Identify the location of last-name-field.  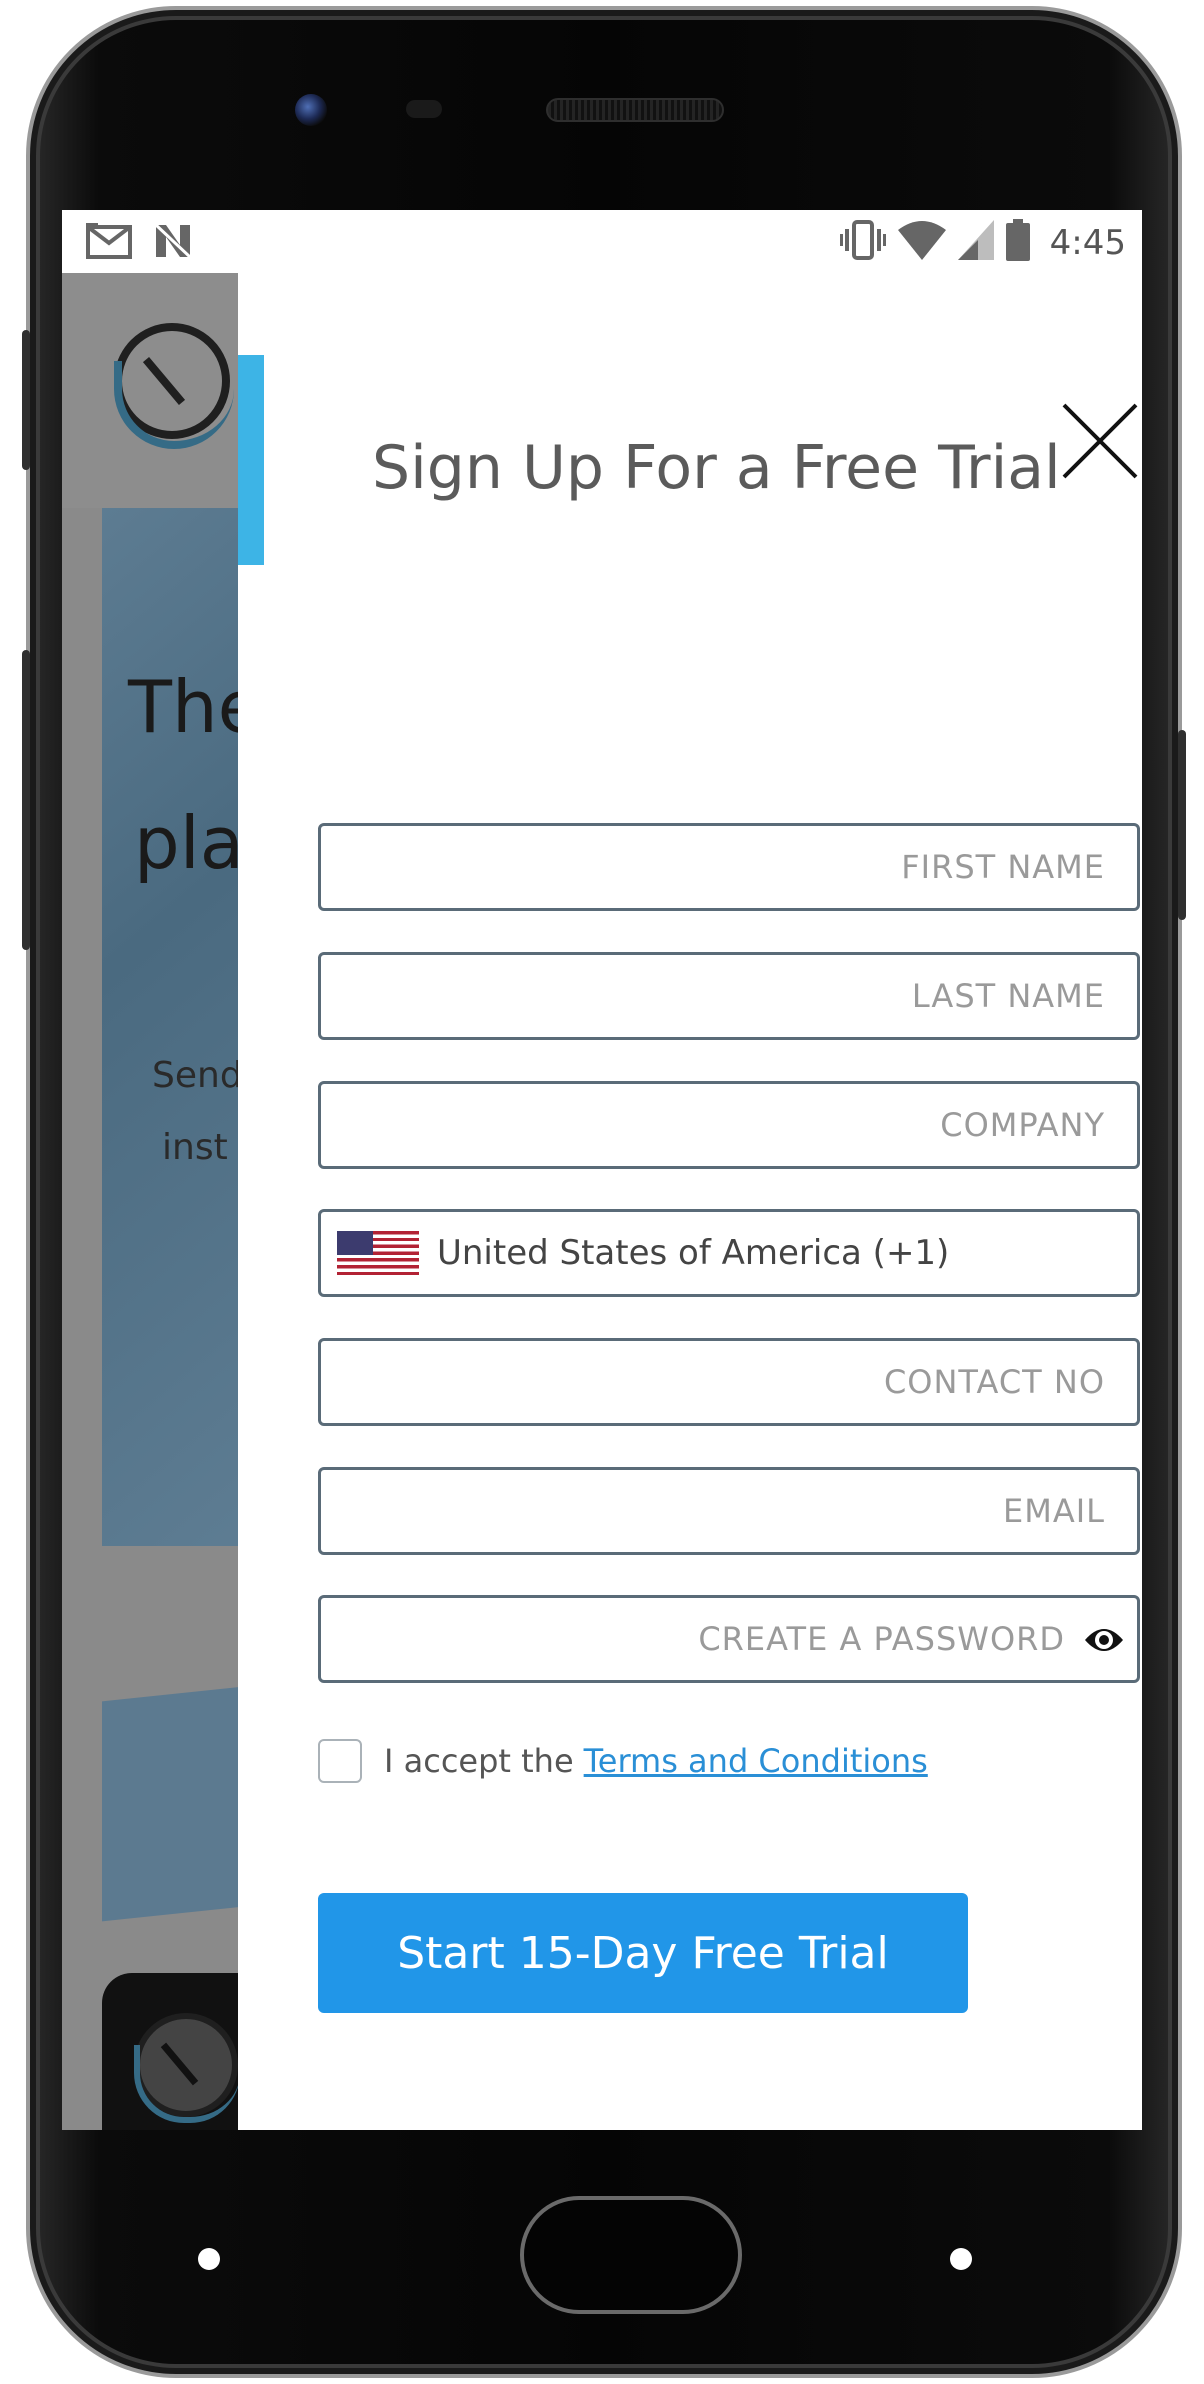
(729, 996).